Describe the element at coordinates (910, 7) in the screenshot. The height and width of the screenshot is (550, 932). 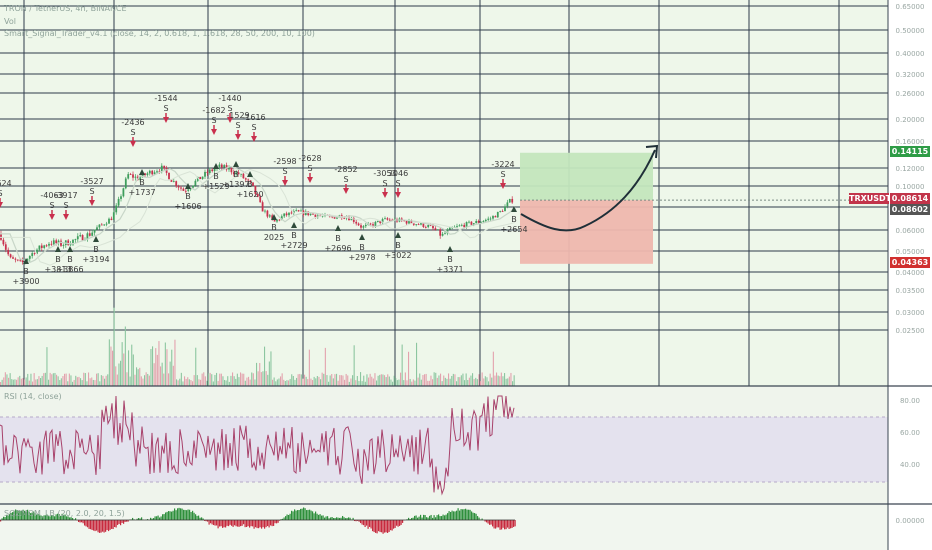
I see `price-tick-label: 0.65000` at that location.